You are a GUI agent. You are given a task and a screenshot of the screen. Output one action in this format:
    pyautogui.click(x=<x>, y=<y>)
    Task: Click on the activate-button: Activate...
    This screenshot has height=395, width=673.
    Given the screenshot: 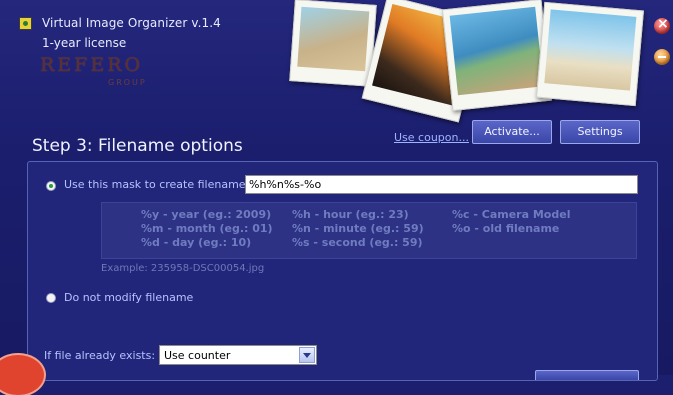 What is the action you would take?
    pyautogui.click(x=512, y=132)
    